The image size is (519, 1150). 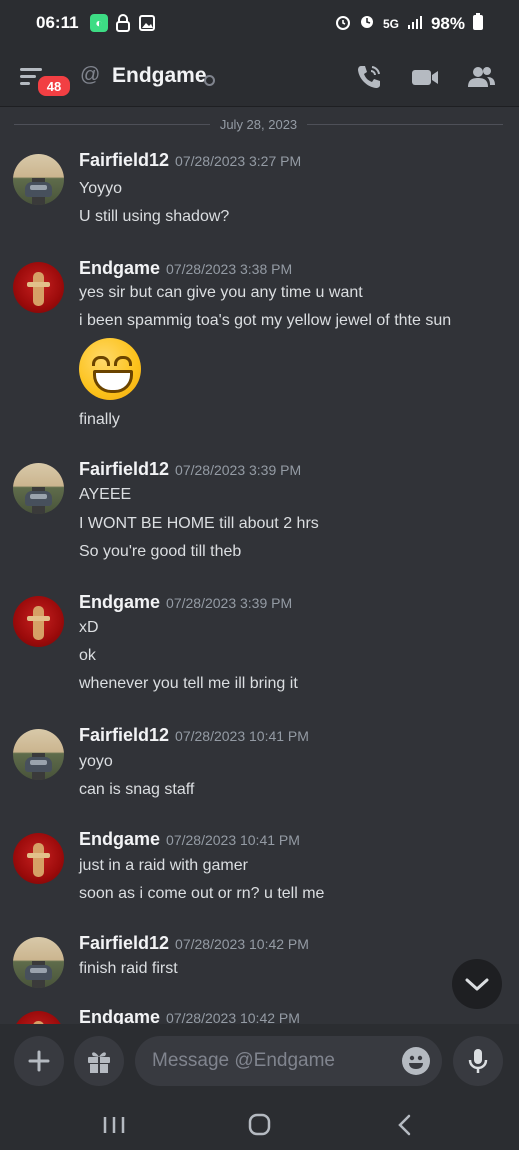 I want to click on network-type: 5G, so click(x=390, y=24).